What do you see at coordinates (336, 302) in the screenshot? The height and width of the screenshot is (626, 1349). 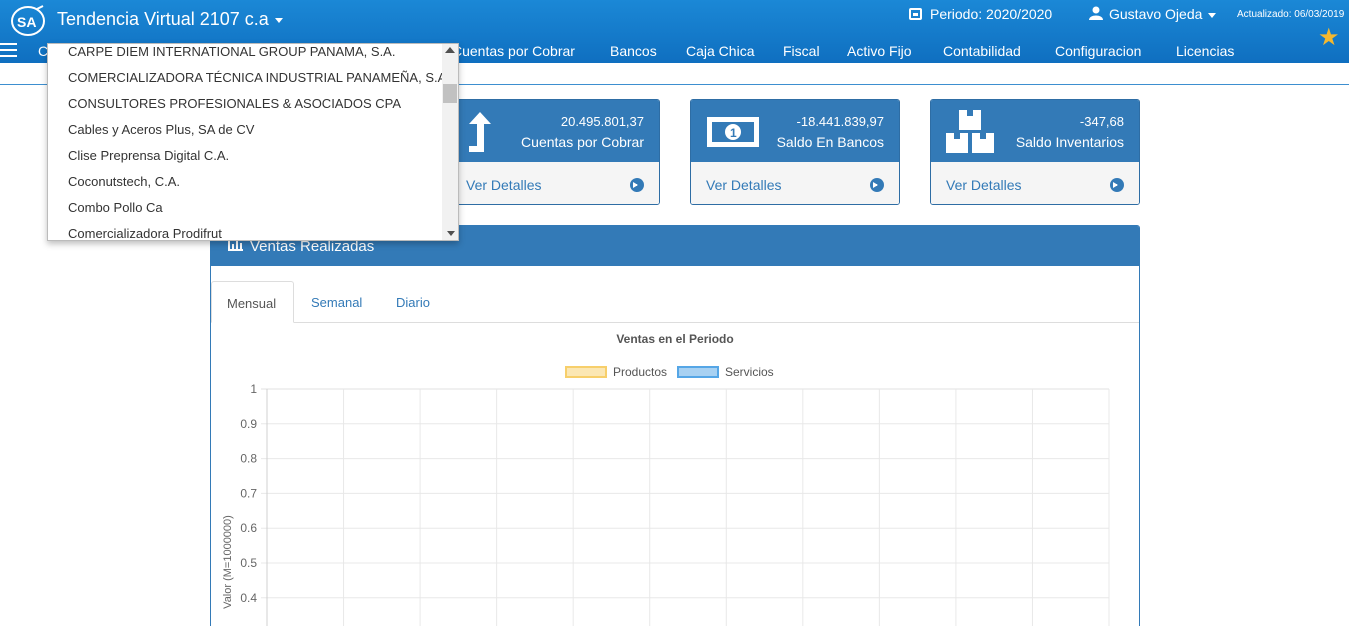 I see `tab-semanal: Semanal` at bounding box center [336, 302].